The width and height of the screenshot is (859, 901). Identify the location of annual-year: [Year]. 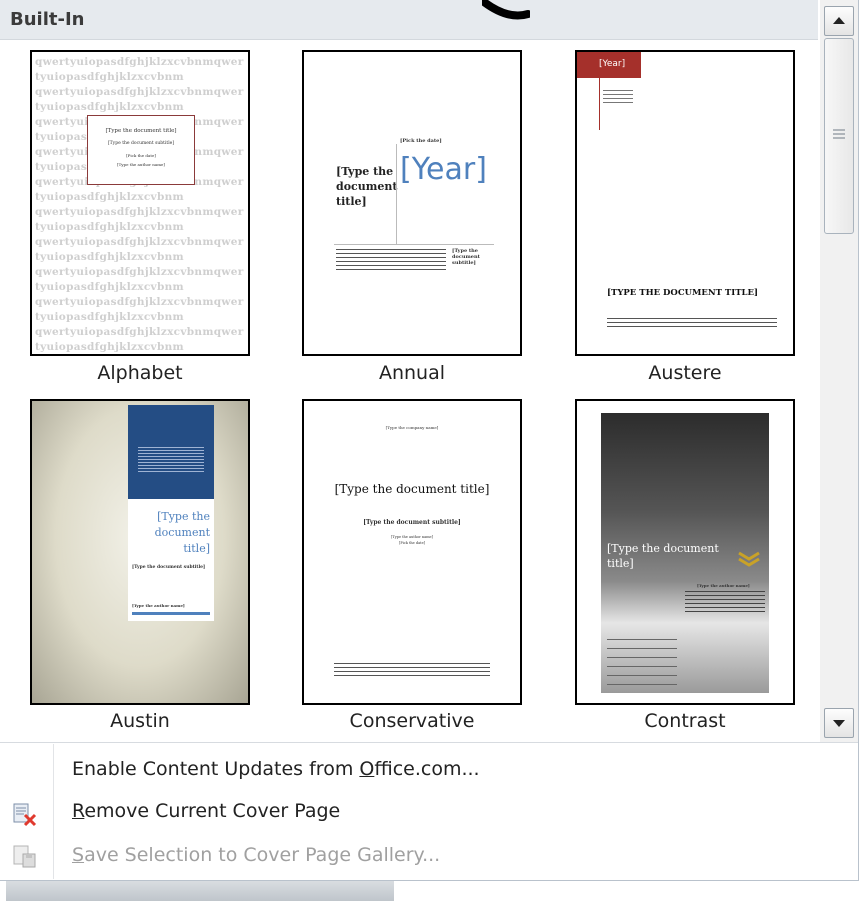
(443, 169).